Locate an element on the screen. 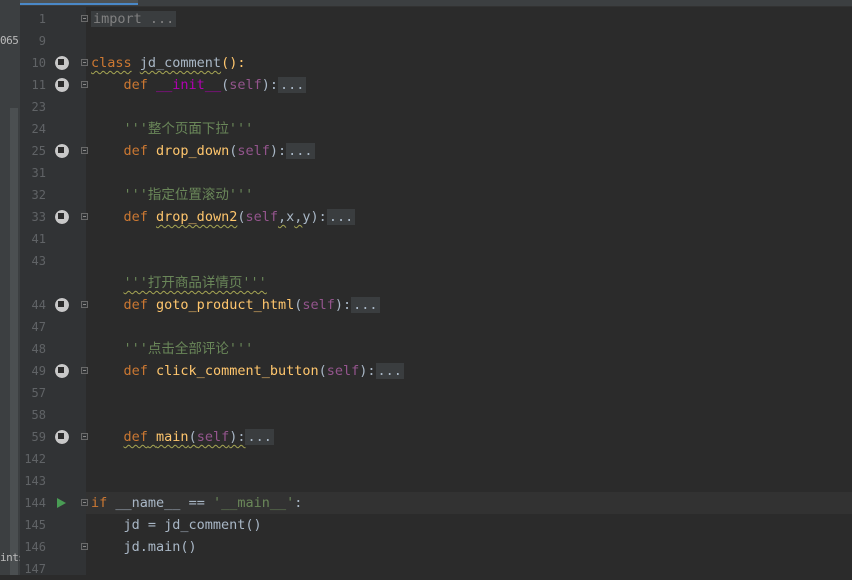 The width and height of the screenshot is (852, 580). line-number: 48 is located at coordinates (38, 349).